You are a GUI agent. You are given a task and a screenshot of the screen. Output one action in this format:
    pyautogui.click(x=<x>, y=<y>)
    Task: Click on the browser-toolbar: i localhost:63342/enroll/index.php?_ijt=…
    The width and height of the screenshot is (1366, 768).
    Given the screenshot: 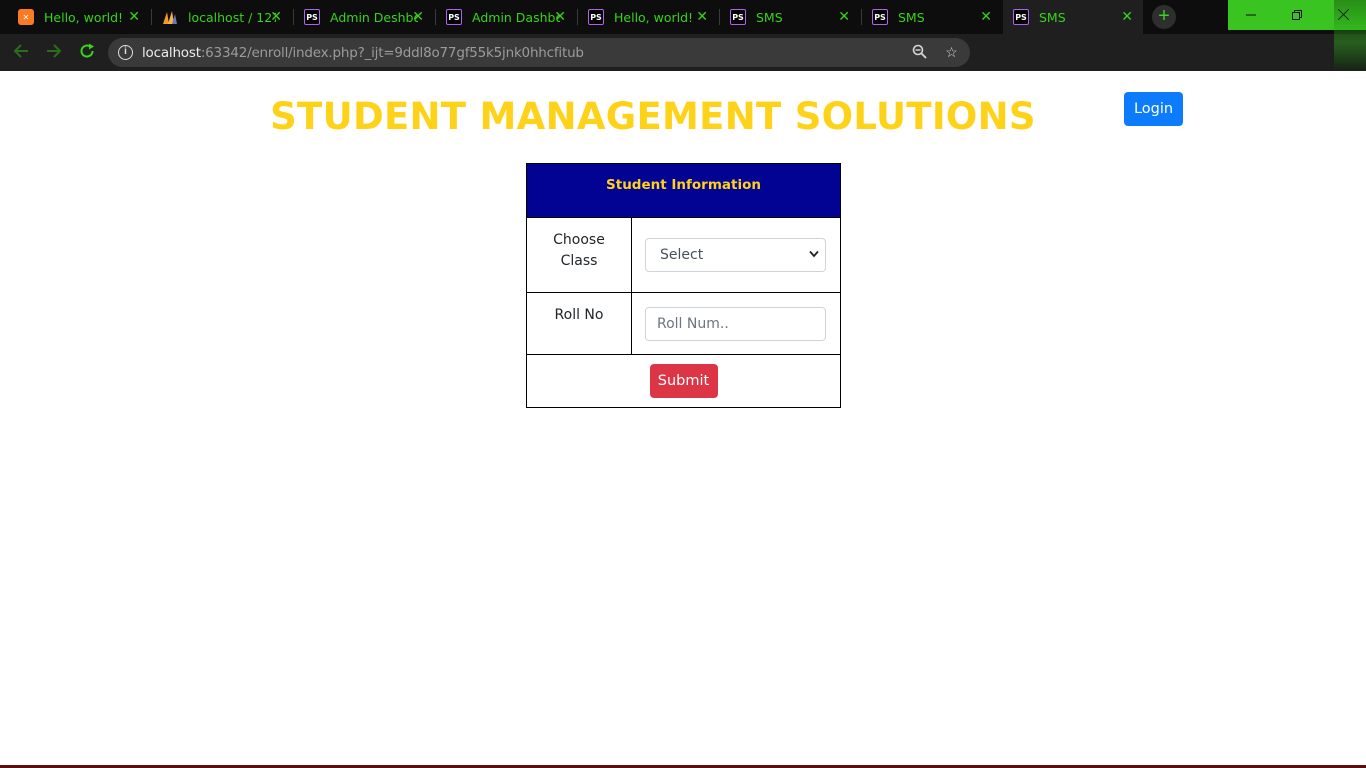 What is the action you would take?
    pyautogui.click(x=683, y=65)
    